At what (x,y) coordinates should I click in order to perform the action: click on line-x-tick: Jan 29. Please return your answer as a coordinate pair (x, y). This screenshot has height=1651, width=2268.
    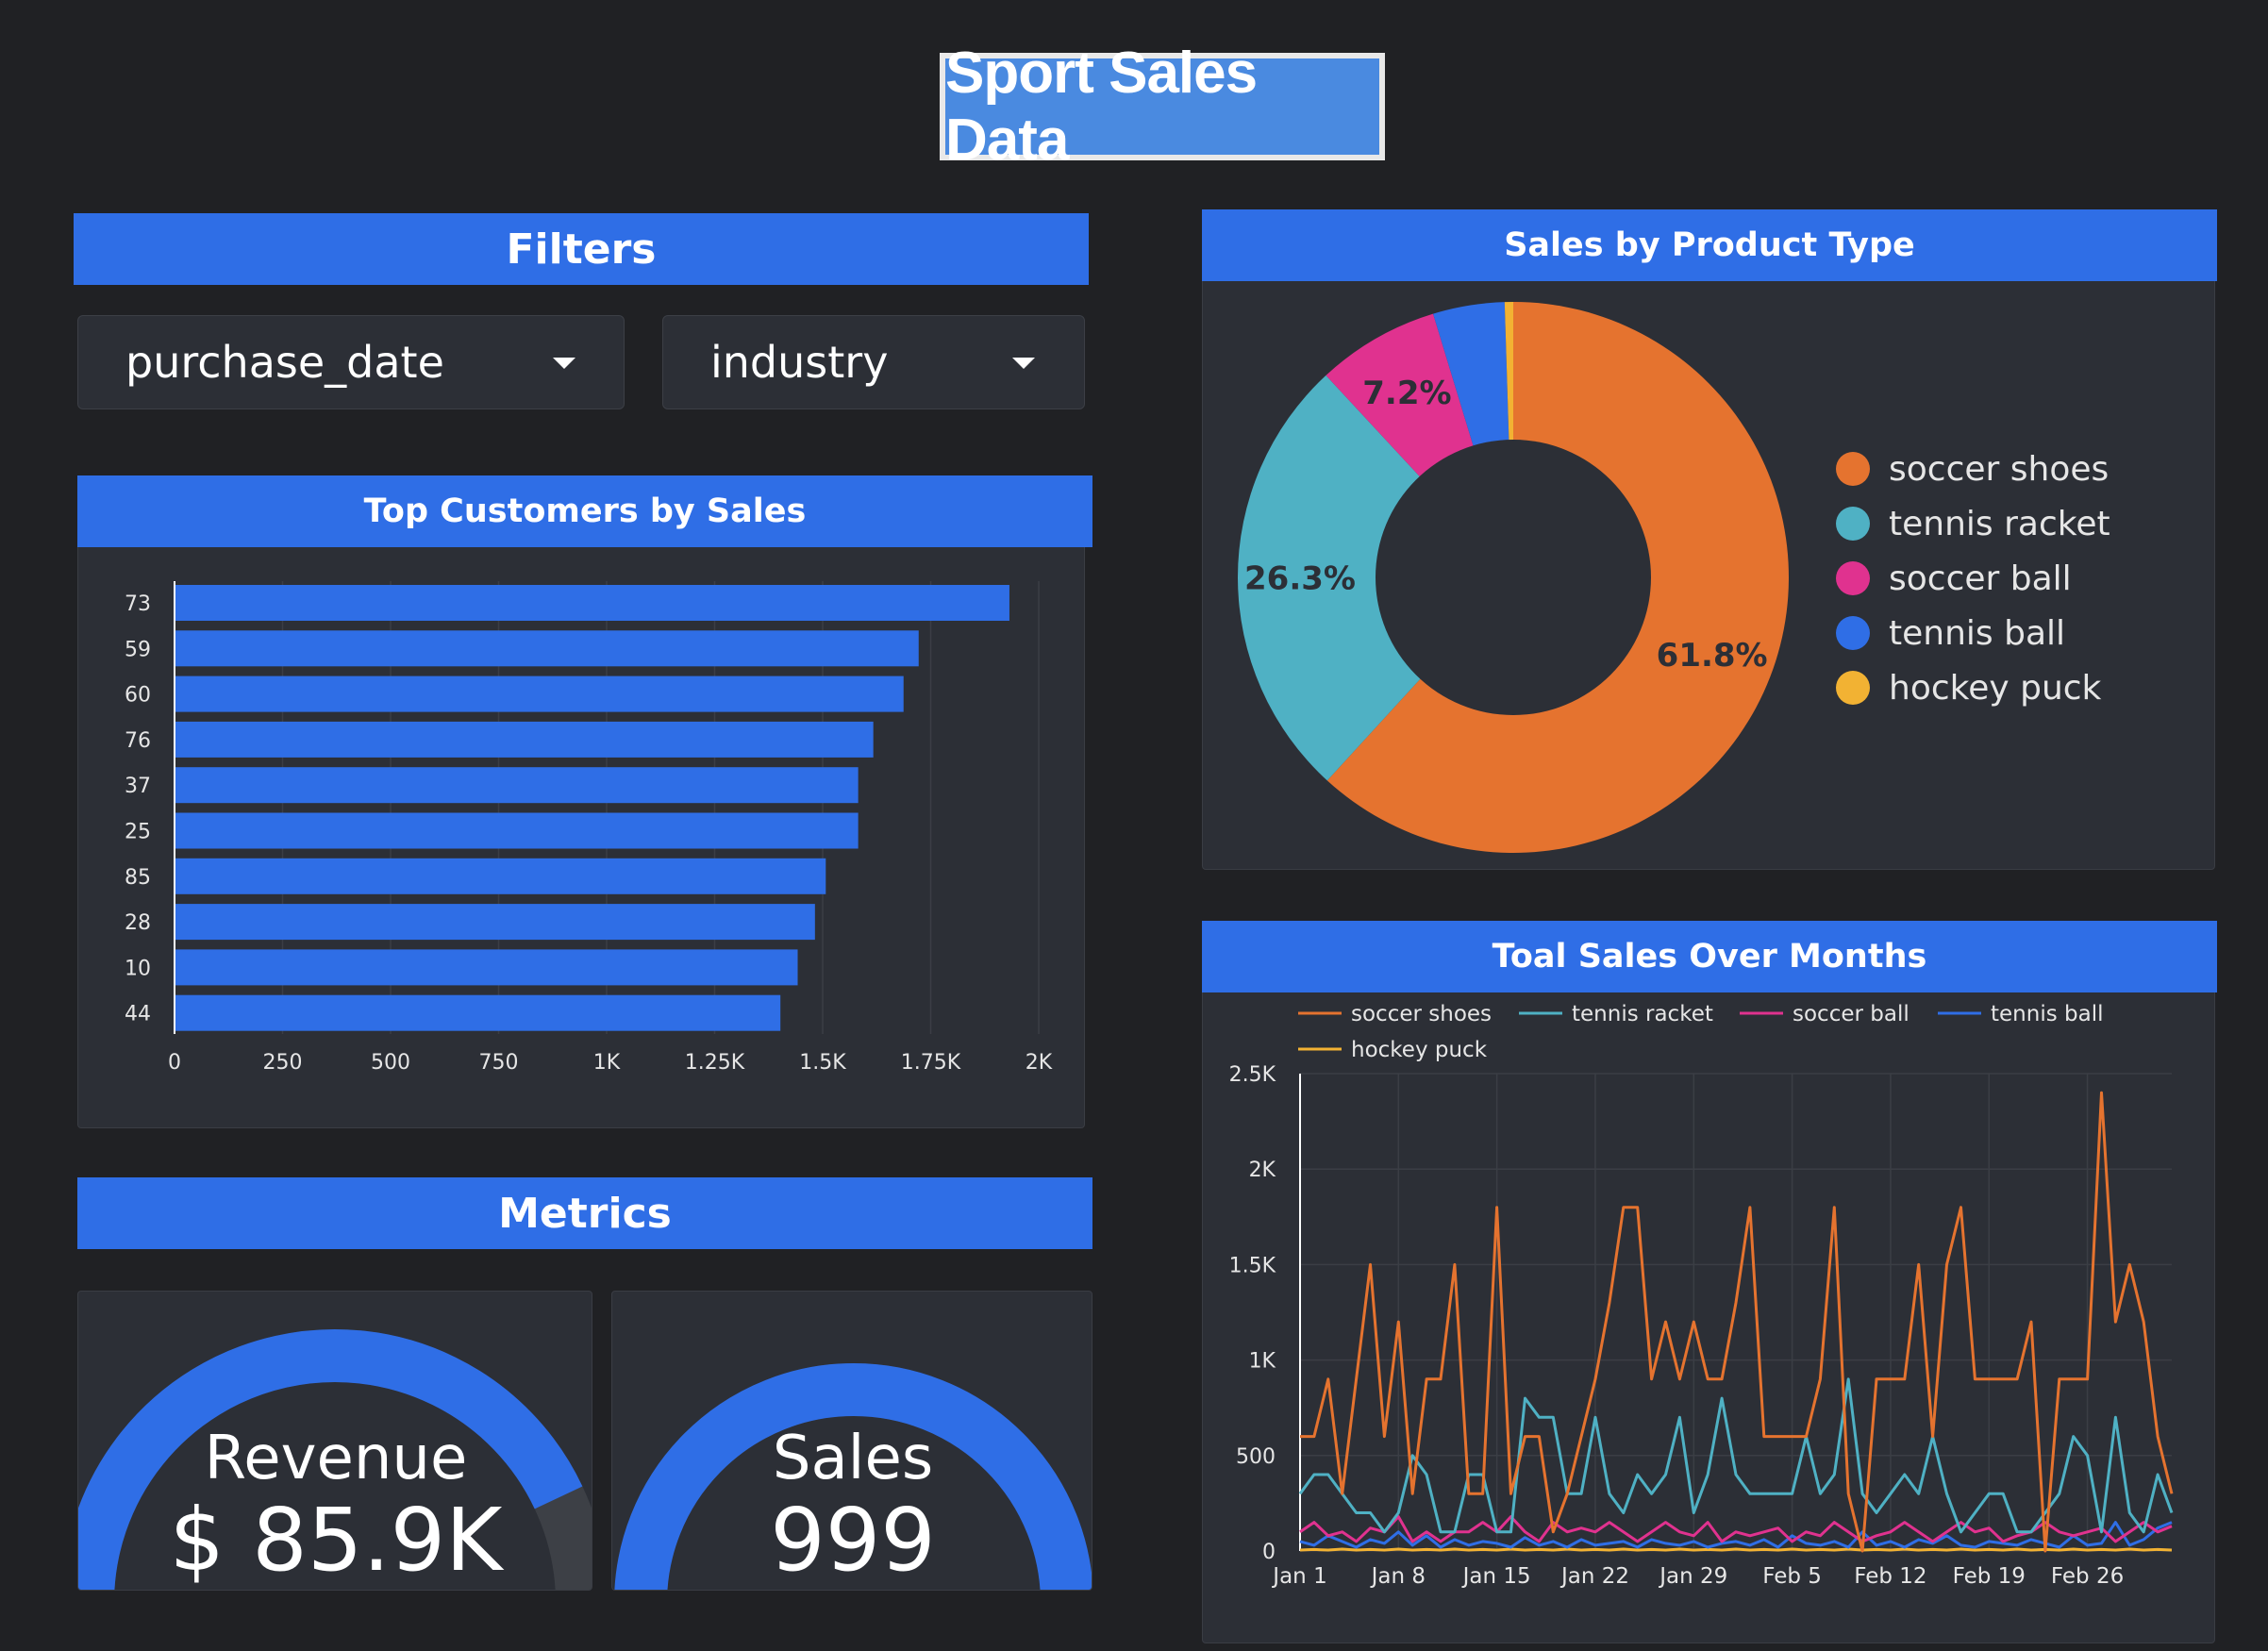
    Looking at the image, I should click on (1693, 1576).